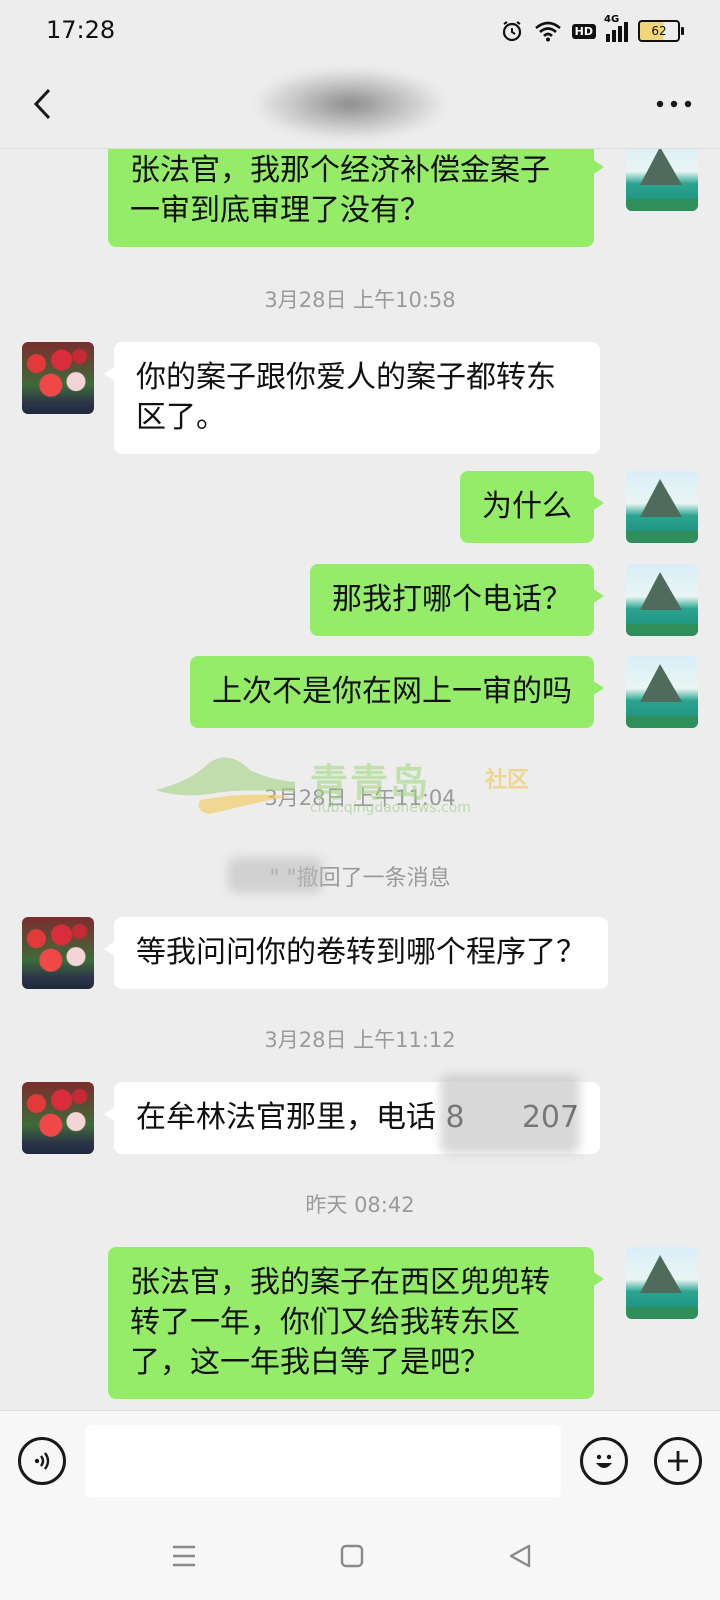  I want to click on voice-icon, so click(42, 1461).